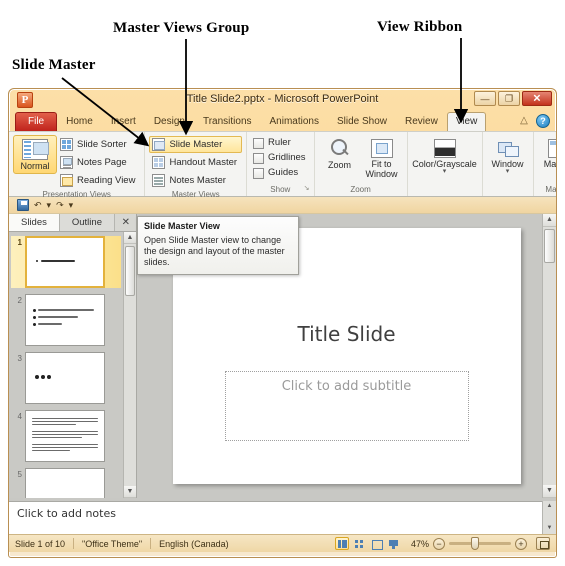 The width and height of the screenshot is (565, 566). What do you see at coordinates (76, 194) in the screenshot?
I see `presentation-views-group-label: Presentation Views` at bounding box center [76, 194].